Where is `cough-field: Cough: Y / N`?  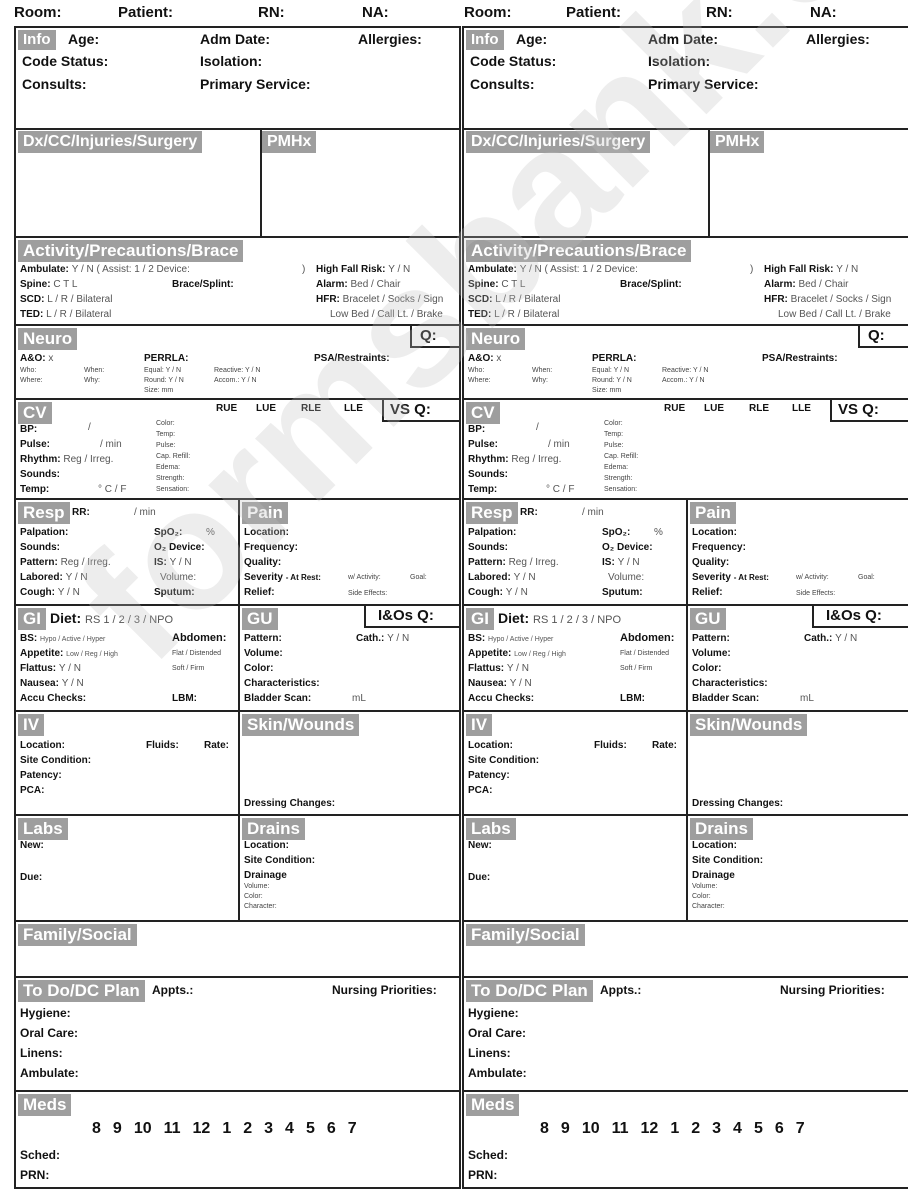
cough-field: Cough: Y / N is located at coordinates (498, 592).